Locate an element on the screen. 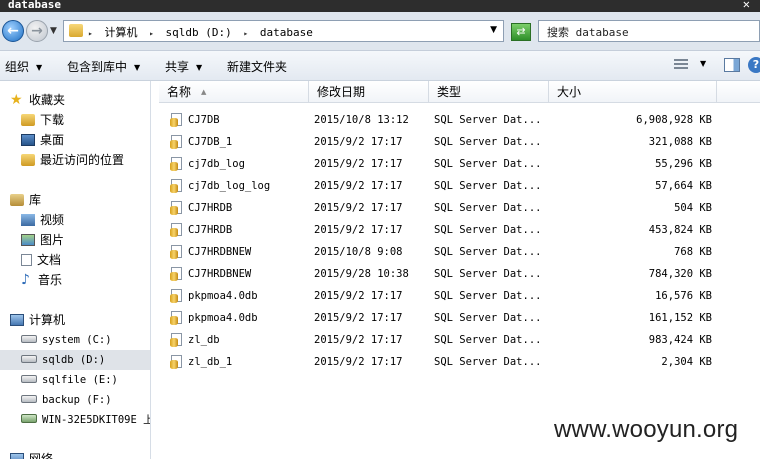  include-library-button: 包含到库中 ▼ is located at coordinates (103, 66).